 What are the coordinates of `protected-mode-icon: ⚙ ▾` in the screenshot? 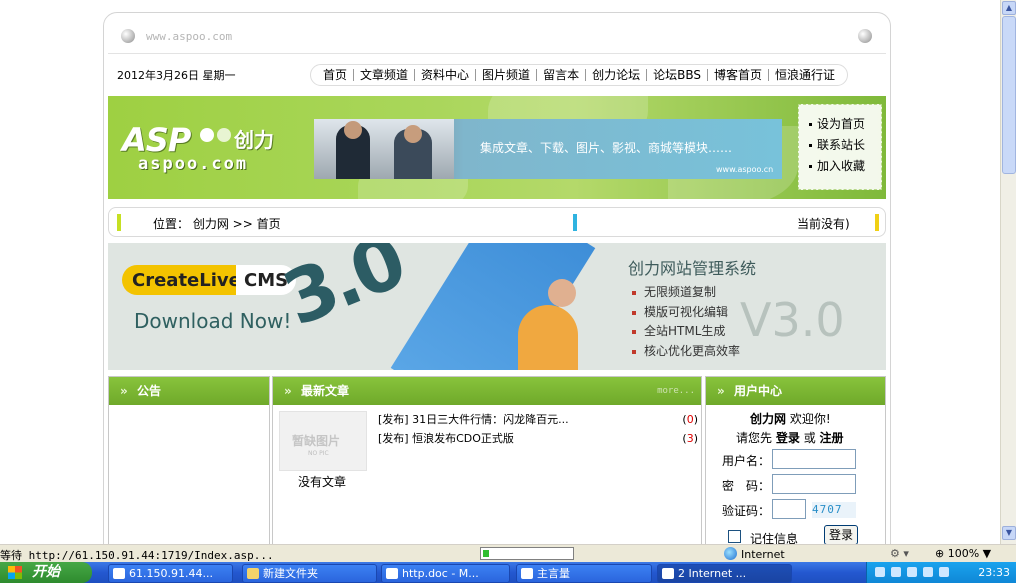 It's located at (899, 553).